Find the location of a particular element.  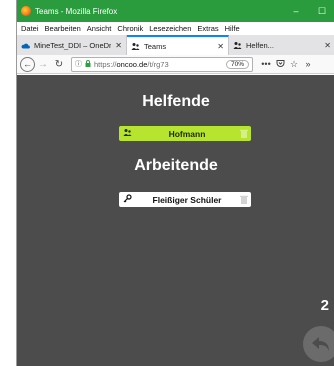

lock-icon is located at coordinates (88, 64).